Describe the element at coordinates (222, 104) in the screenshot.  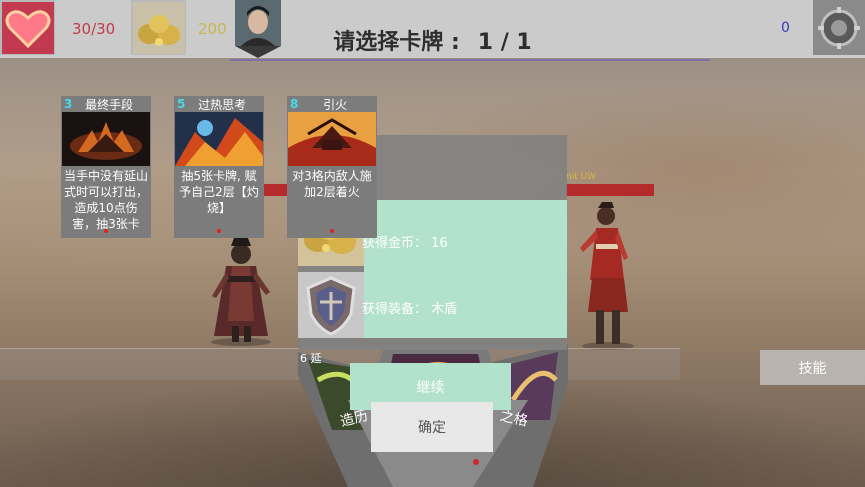
I see `card-name: 过热思考` at that location.